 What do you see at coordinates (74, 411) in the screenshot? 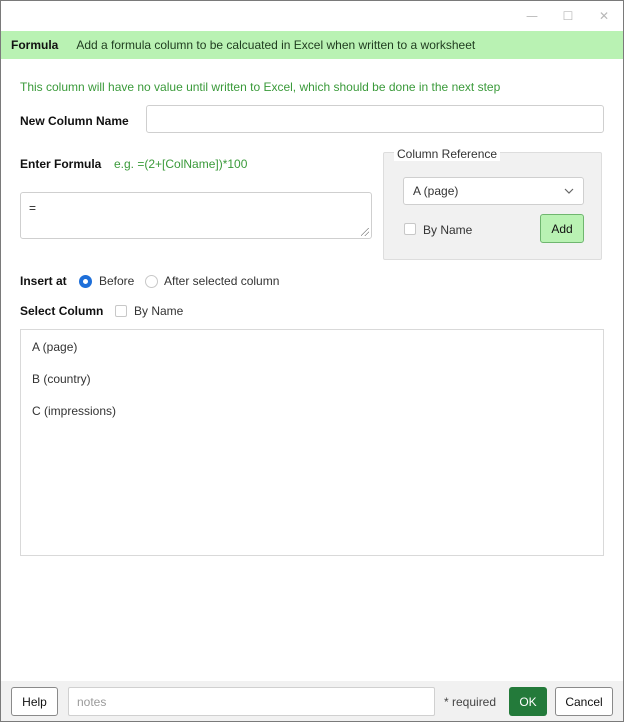
I see `list-item: C (impressions)` at bounding box center [74, 411].